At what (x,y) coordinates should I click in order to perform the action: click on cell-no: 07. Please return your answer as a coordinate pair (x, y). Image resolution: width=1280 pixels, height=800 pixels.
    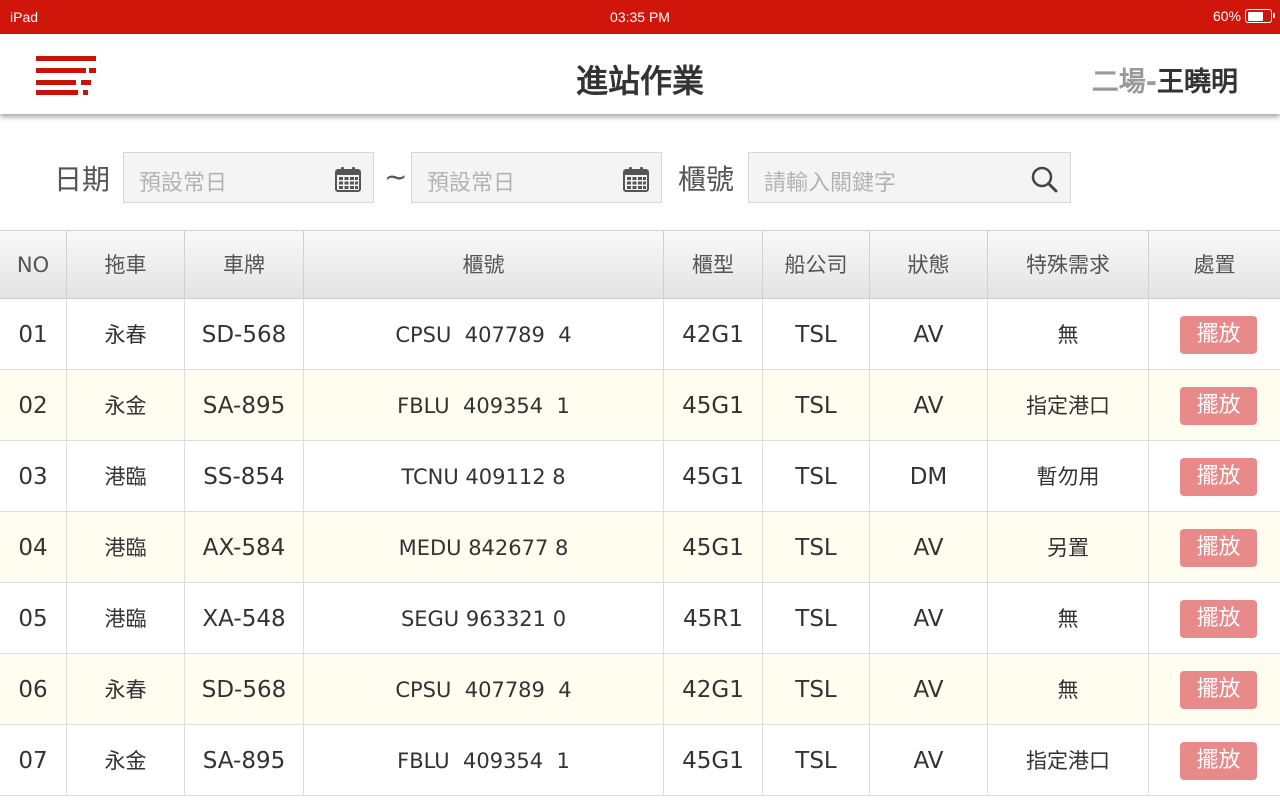
    Looking at the image, I should click on (33, 760).